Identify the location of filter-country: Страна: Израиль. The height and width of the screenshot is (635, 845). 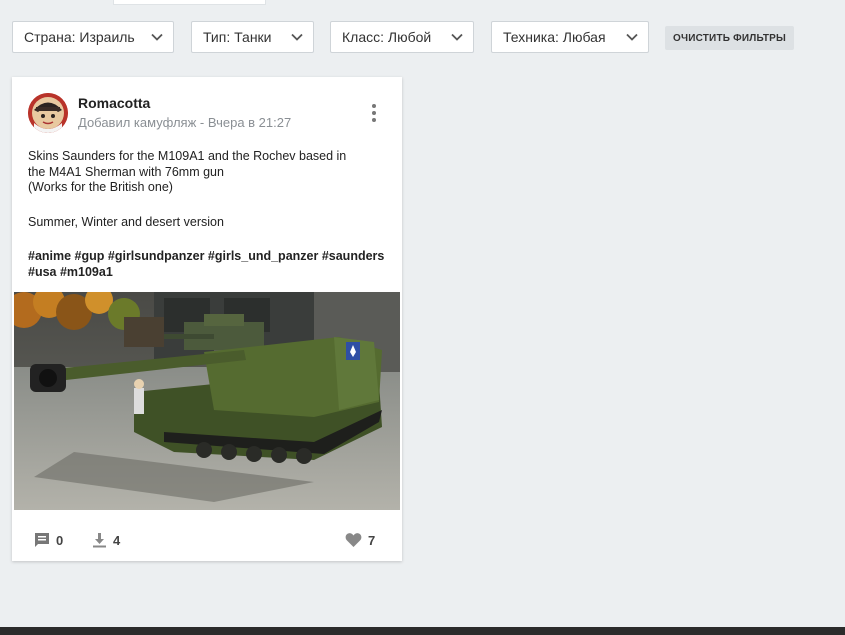
(93, 37).